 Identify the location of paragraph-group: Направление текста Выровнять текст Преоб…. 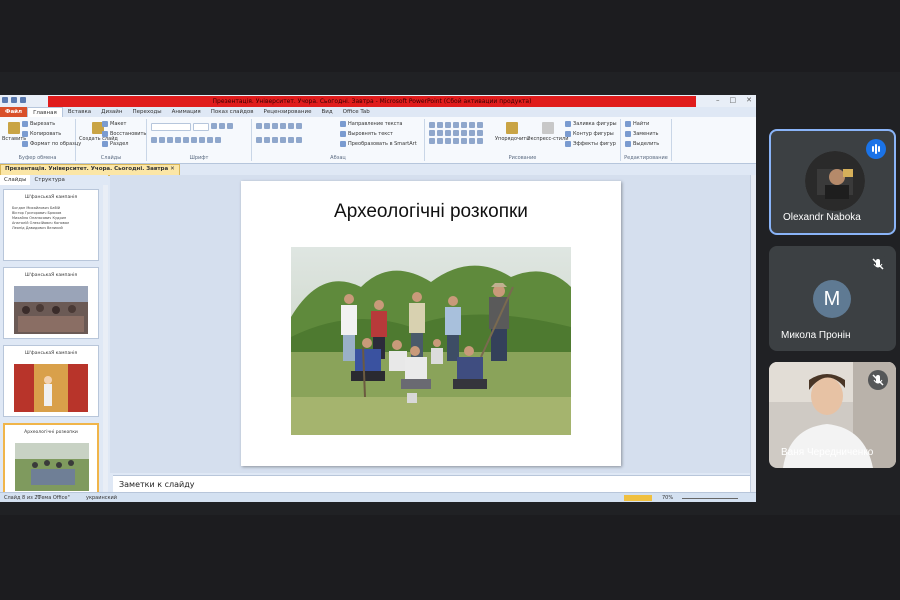
(338, 140).